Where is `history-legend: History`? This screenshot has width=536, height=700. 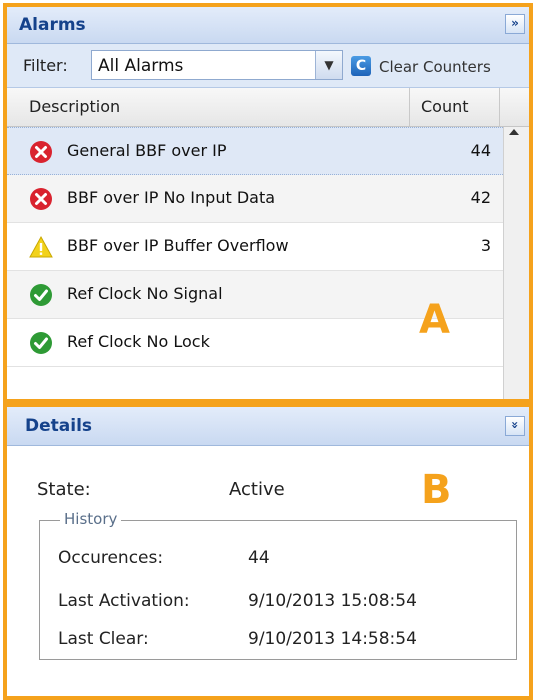 history-legend: History is located at coordinates (91, 519).